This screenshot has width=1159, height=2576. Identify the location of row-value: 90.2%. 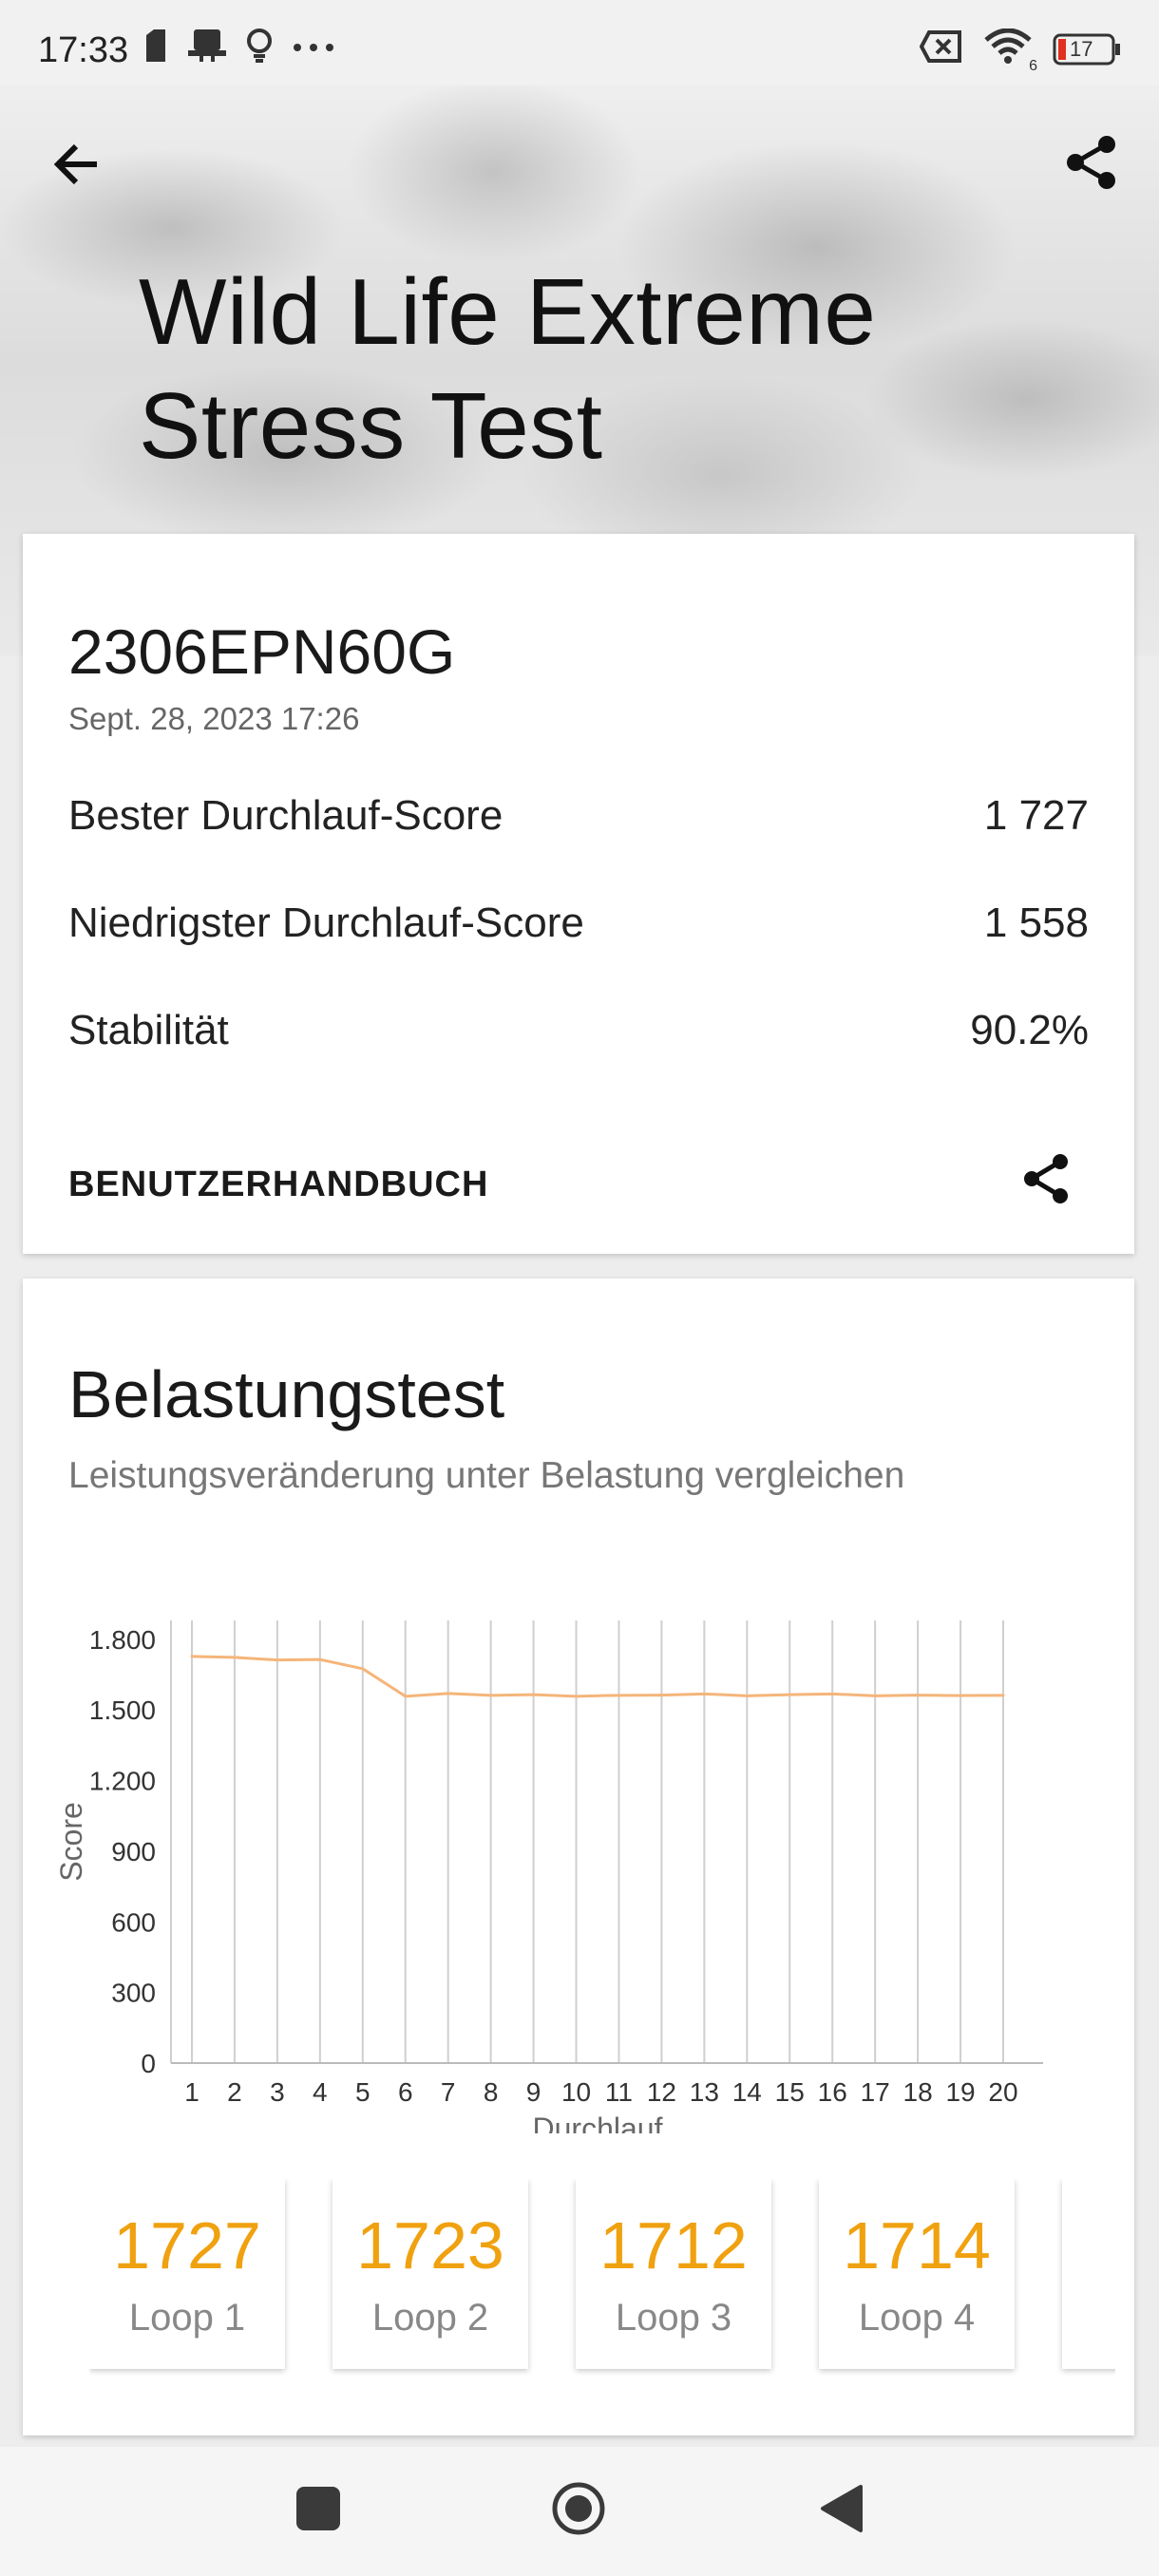
(1029, 1030).